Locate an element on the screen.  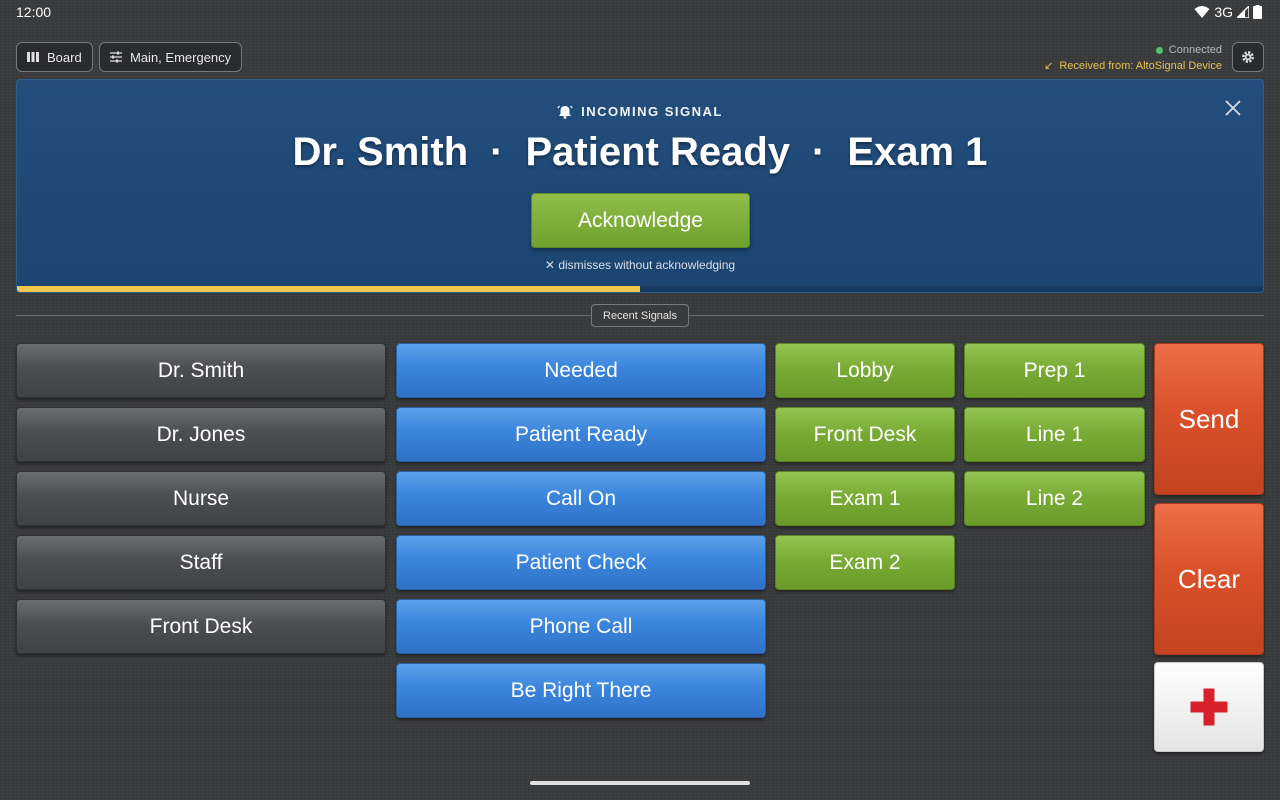
signal-icon is located at coordinates (1243, 12).